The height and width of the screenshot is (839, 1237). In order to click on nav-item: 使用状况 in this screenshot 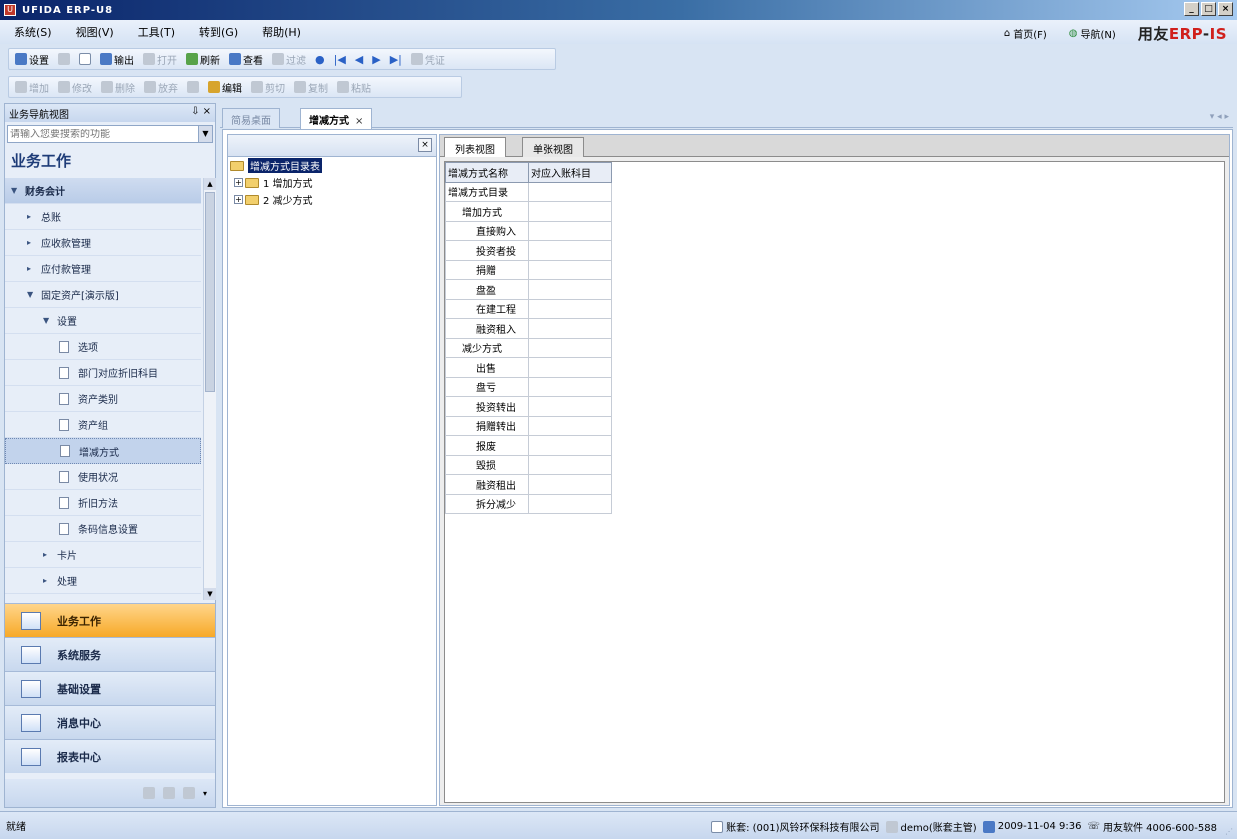, I will do `click(103, 477)`.